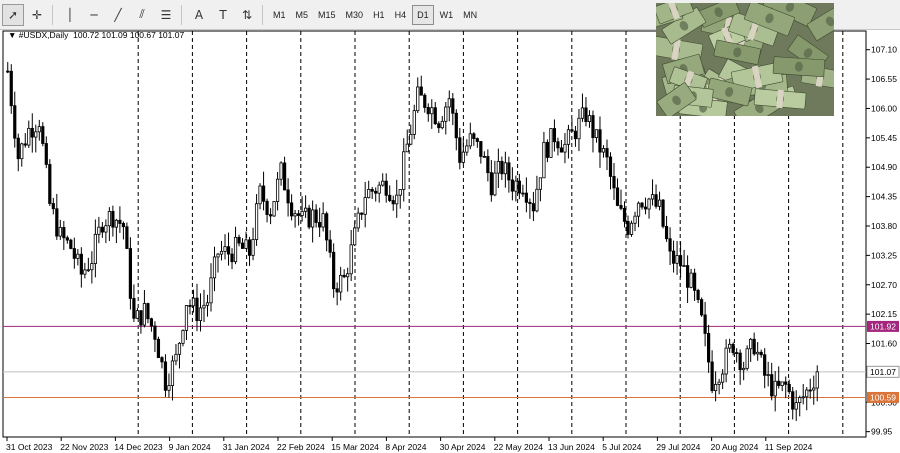  I want to click on timeframe-m30-button: M30, so click(355, 15).